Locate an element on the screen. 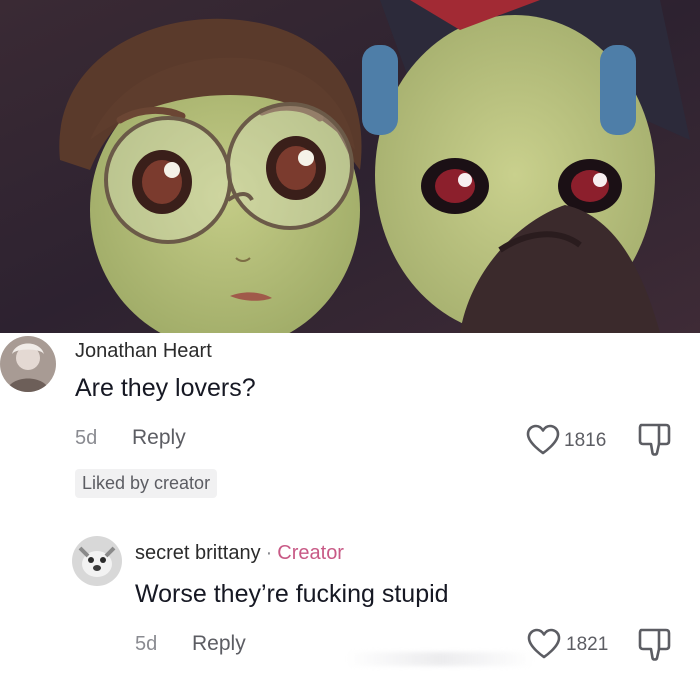 The image size is (700, 700). user-avatar-icon is located at coordinates (28, 364).